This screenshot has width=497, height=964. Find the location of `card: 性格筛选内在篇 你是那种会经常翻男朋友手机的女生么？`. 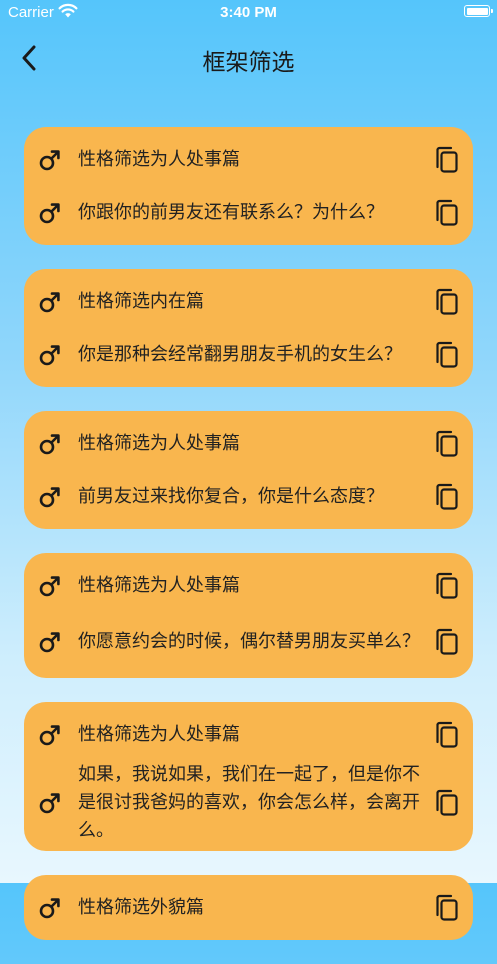

card: 性格筛选内在篇 你是那种会经常翻男朋友手机的女生么？ is located at coordinates (248, 328).